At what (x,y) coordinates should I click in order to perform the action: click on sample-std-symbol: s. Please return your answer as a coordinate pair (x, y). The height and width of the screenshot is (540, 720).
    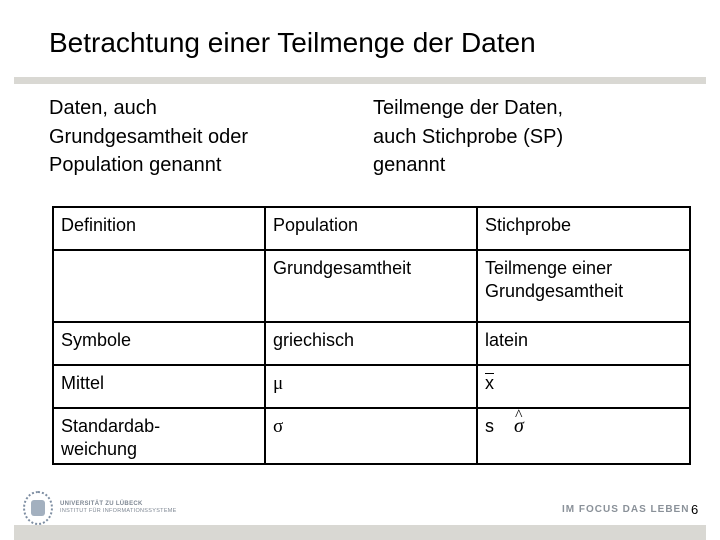
    Looking at the image, I should click on (489, 426).